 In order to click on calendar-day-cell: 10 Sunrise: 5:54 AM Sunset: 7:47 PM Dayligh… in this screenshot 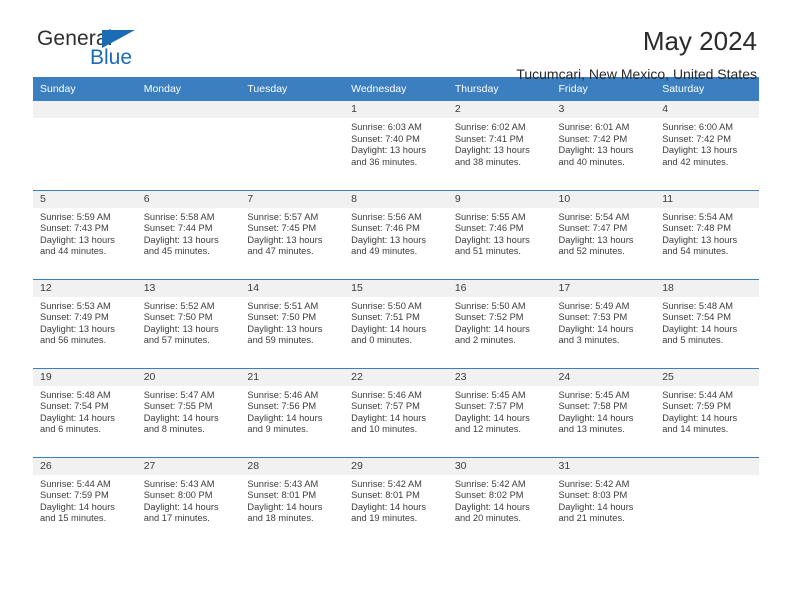, I will do `click(603, 234)`.